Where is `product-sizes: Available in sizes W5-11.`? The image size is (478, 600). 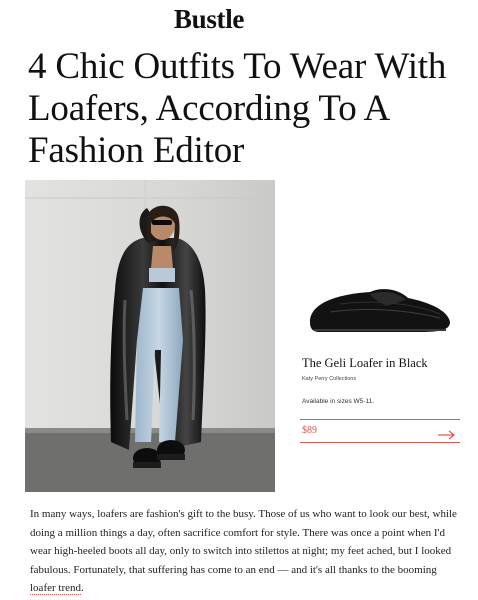
product-sizes: Available in sizes W5-11. is located at coordinates (338, 401).